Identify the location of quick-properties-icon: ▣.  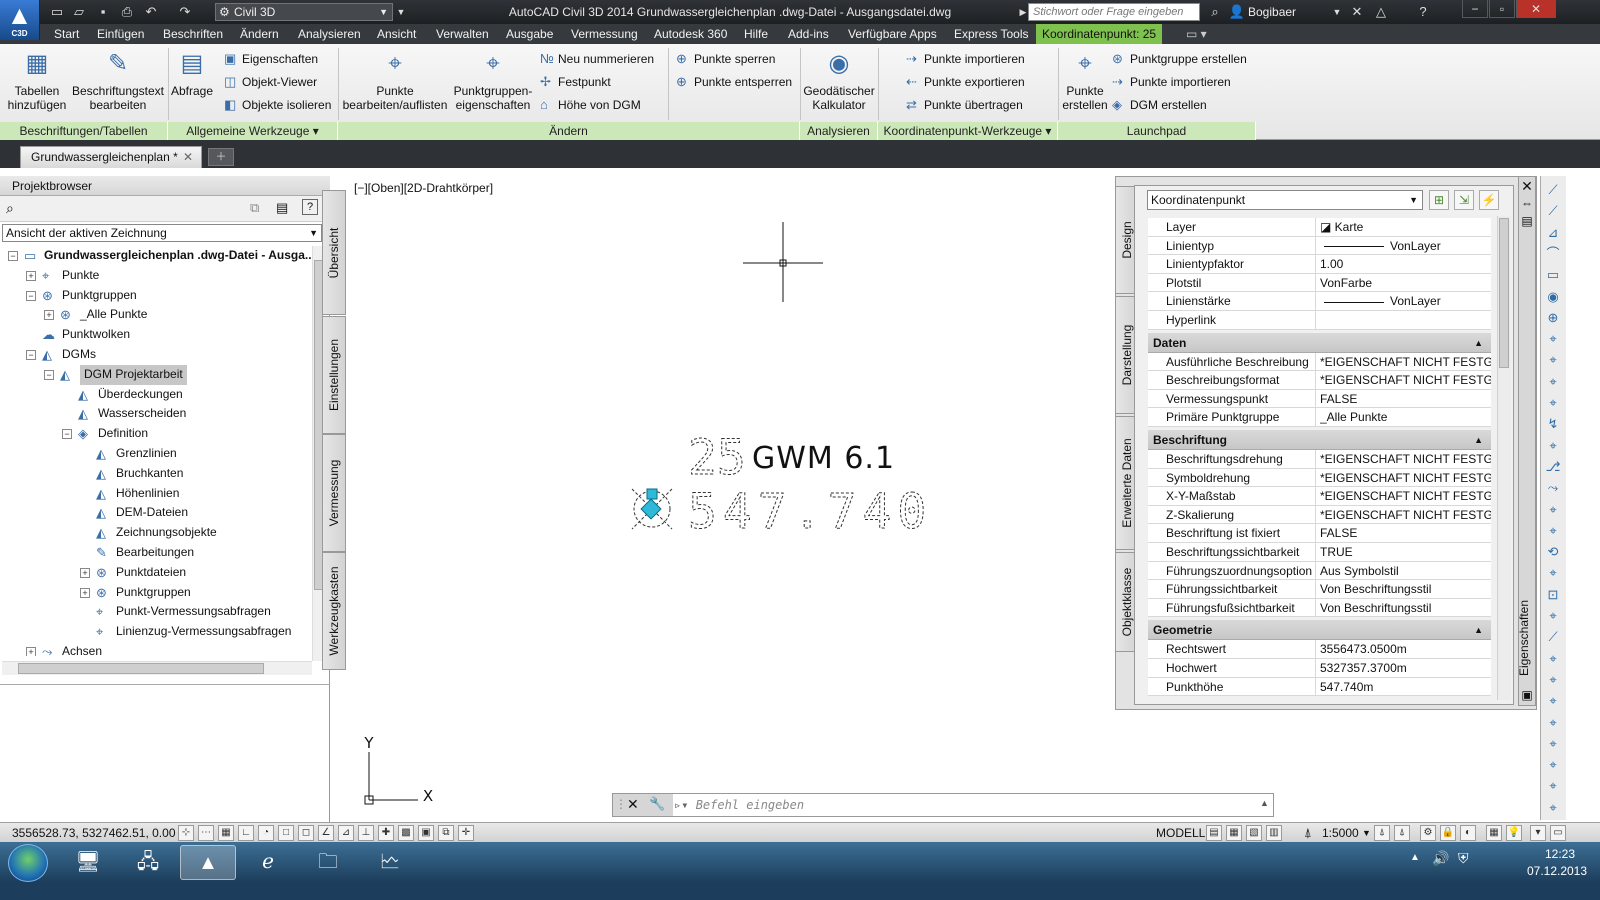
(426, 833).